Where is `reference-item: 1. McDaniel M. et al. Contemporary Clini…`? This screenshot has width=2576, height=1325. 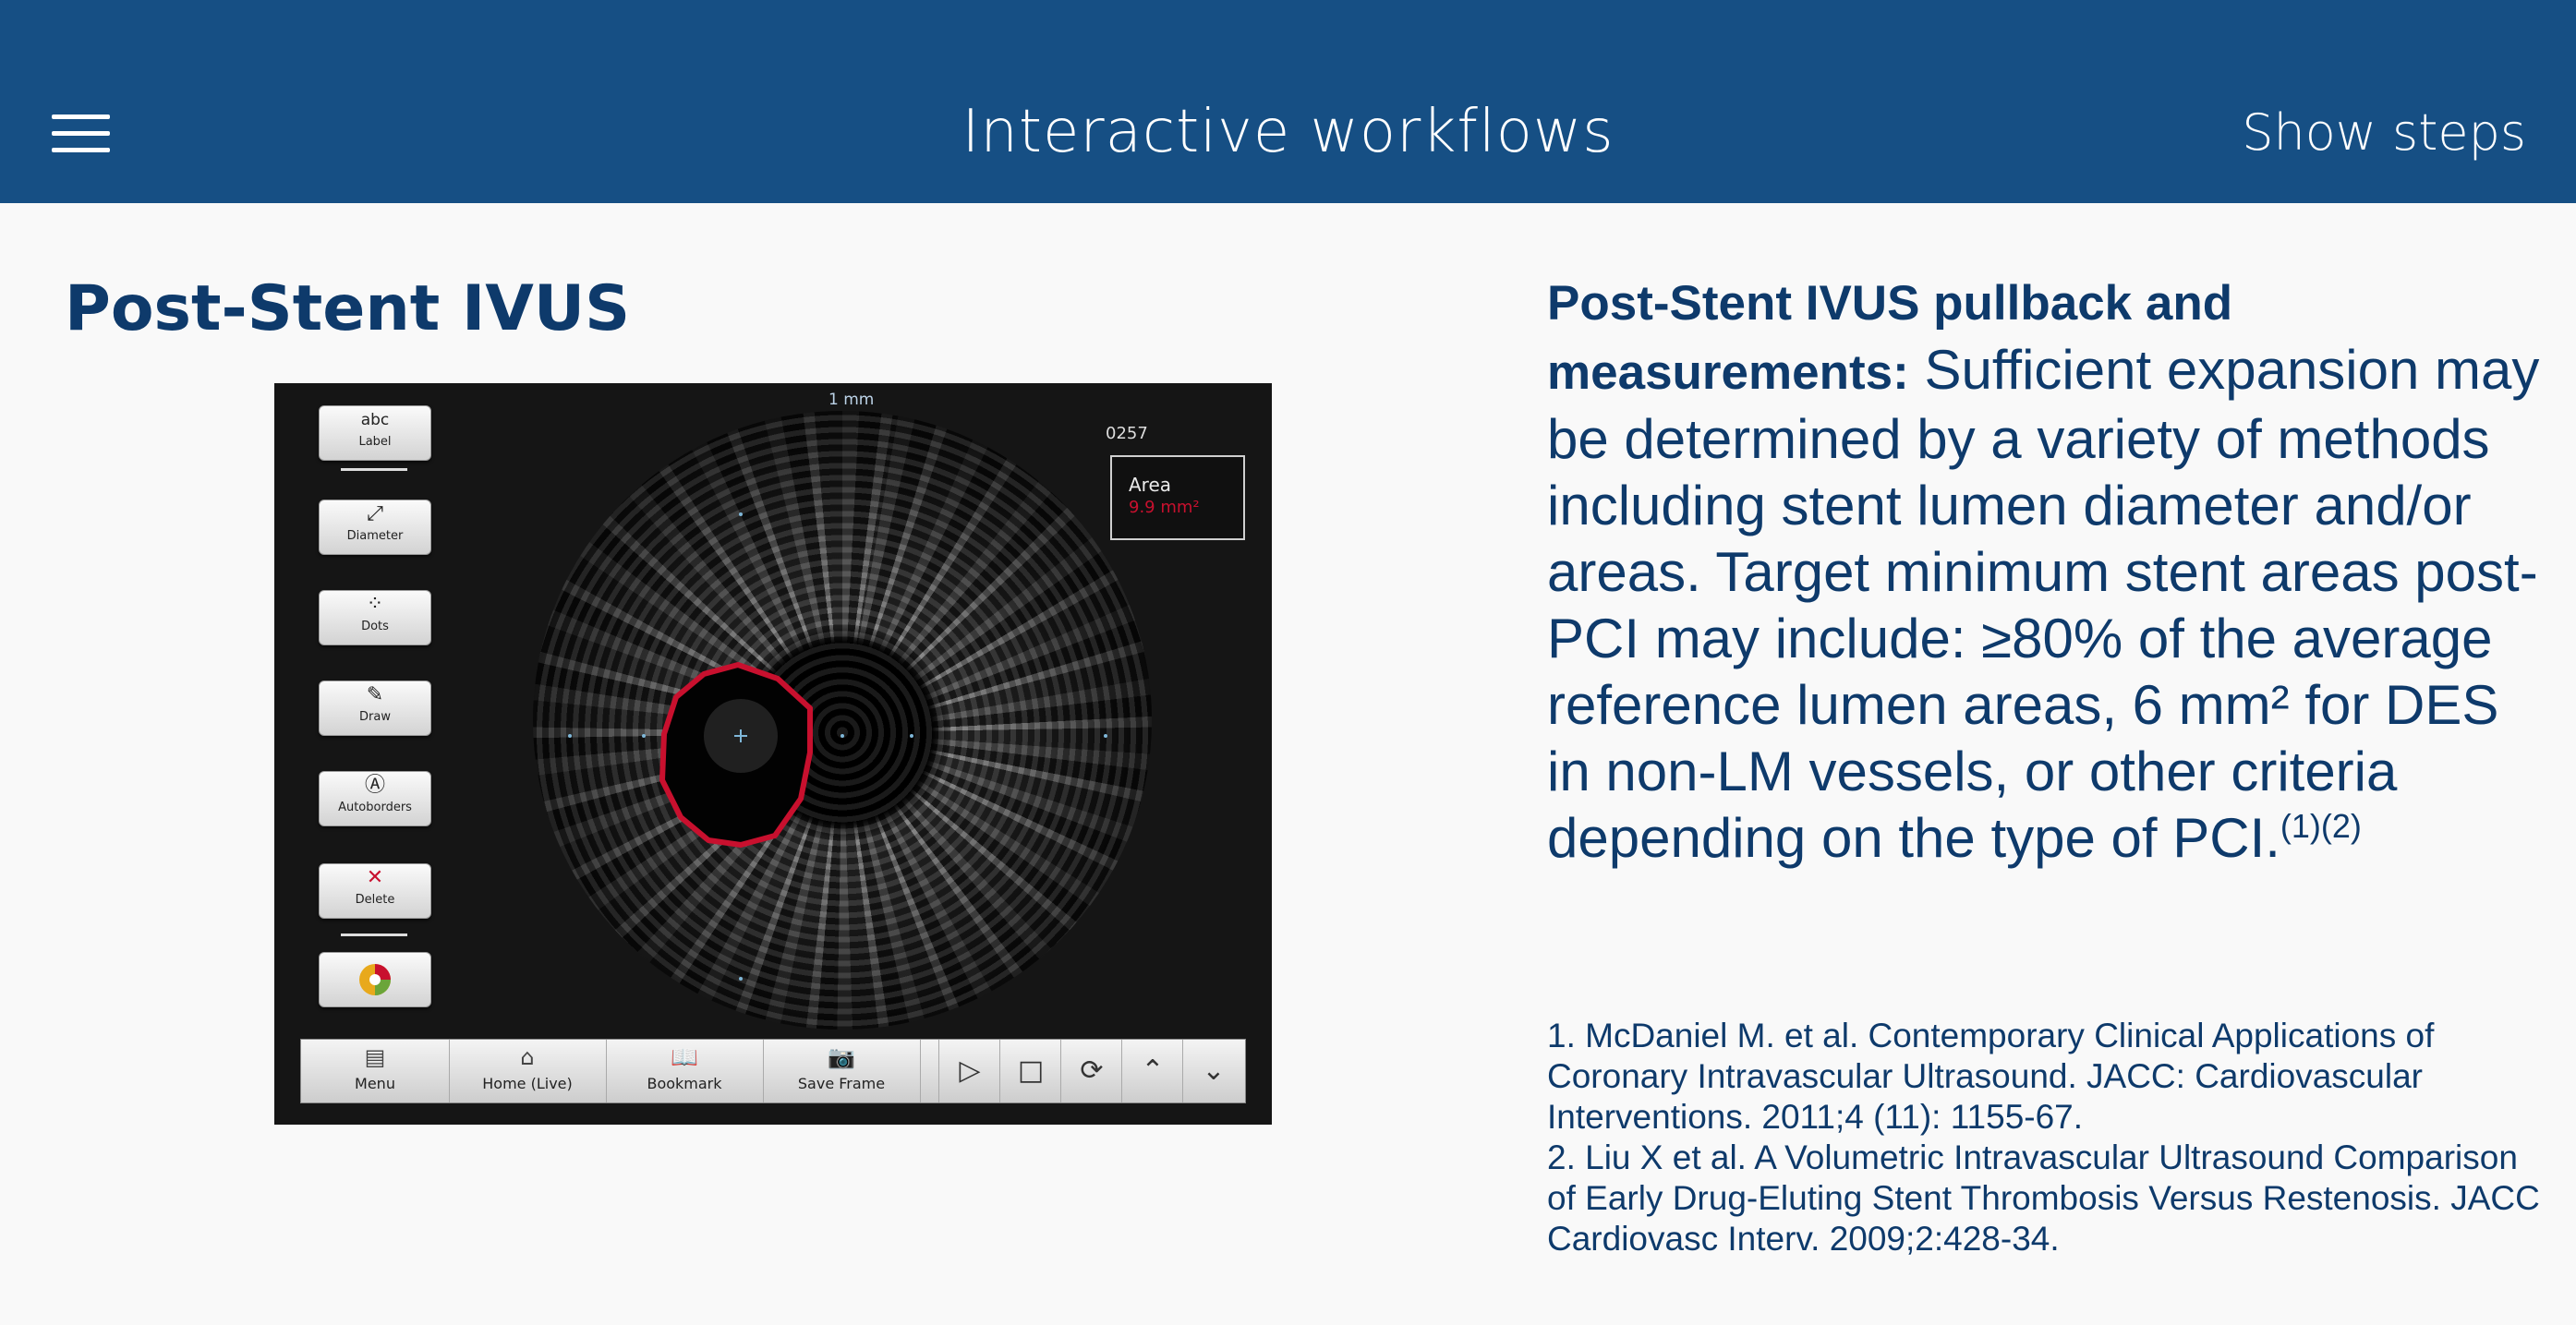
reference-item: 1. McDaniel M. et al. Contemporary Clini… is located at coordinates (1991, 1076).